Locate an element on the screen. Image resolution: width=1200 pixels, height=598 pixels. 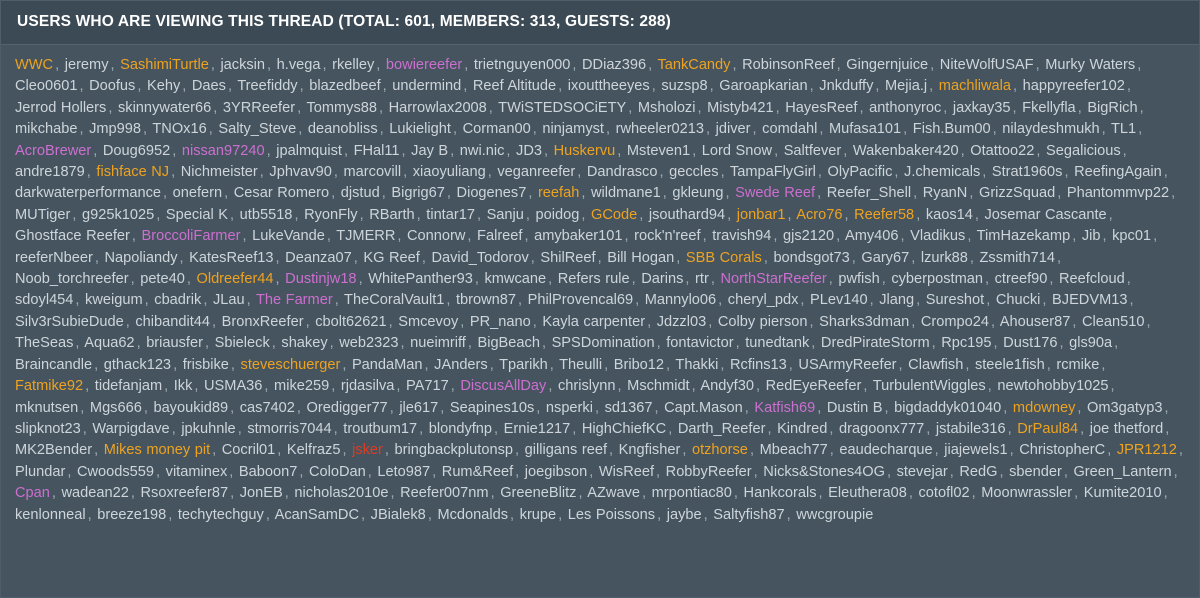
user-link: BronxReefer is located at coordinates (263, 322).